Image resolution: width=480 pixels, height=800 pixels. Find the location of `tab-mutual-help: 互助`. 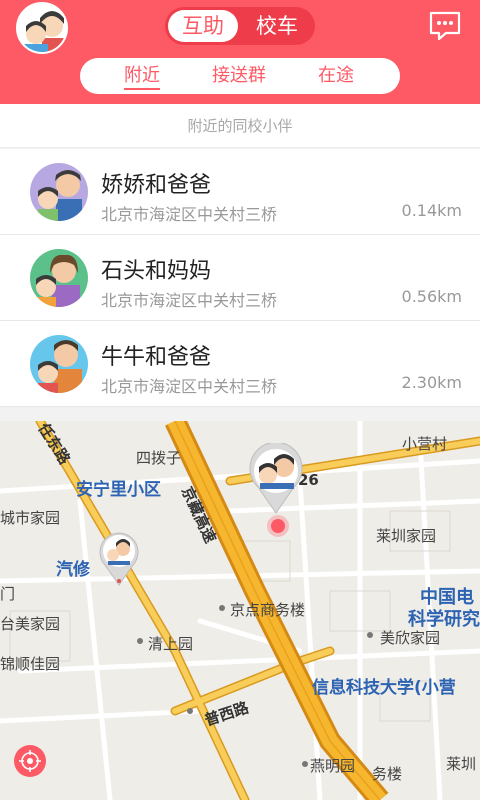

tab-mutual-help: 互助 is located at coordinates (203, 26).